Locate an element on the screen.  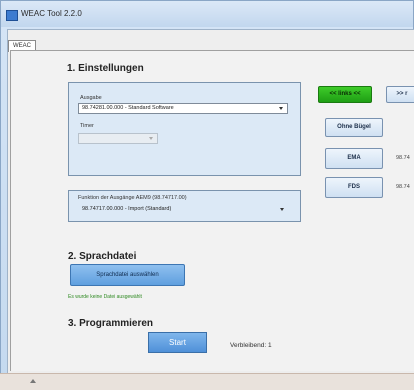
rechts-button: >> r is located at coordinates (400, 94).